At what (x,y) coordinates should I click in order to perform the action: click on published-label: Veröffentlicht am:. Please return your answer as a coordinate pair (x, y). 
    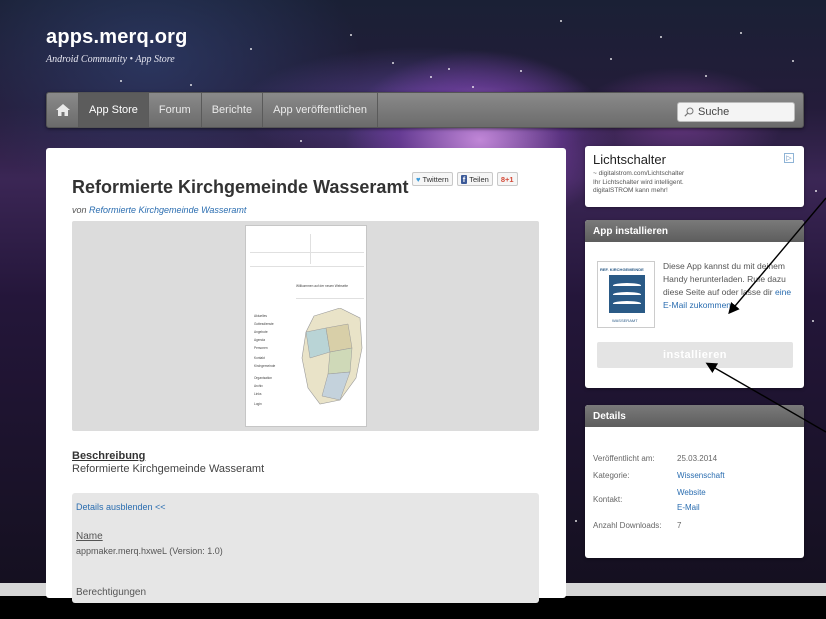
    Looking at the image, I should click on (624, 458).